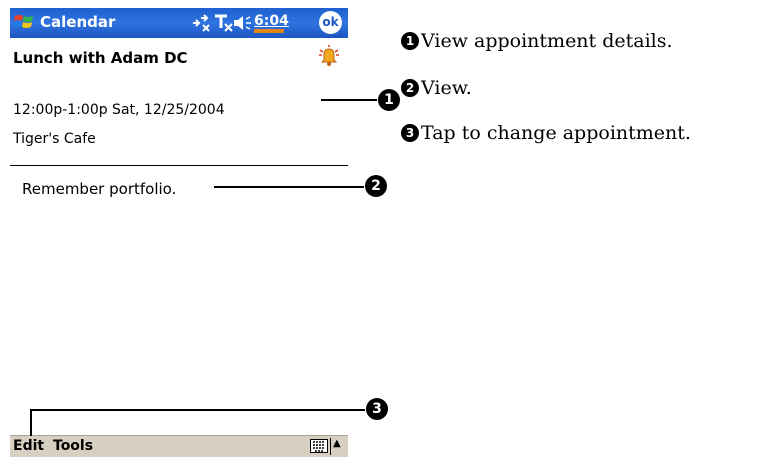 This screenshot has width=758, height=457. What do you see at coordinates (556, 133) in the screenshot?
I see `legend-text-3: Tap to change appointment.` at bounding box center [556, 133].